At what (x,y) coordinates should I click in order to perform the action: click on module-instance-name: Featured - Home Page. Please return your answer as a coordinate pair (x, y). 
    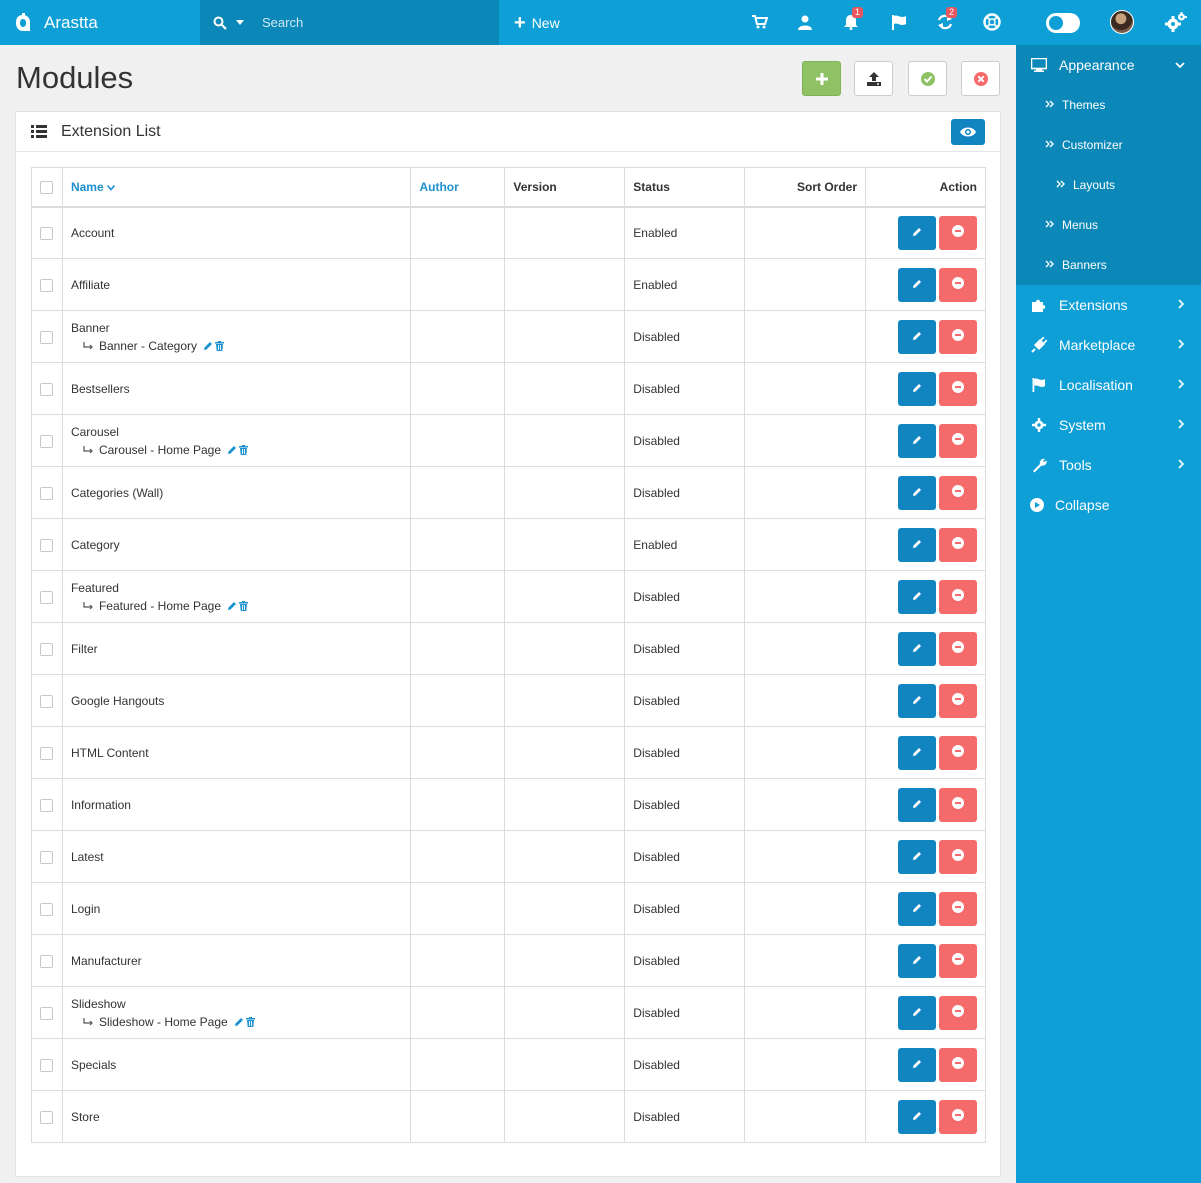
    Looking at the image, I should click on (160, 606).